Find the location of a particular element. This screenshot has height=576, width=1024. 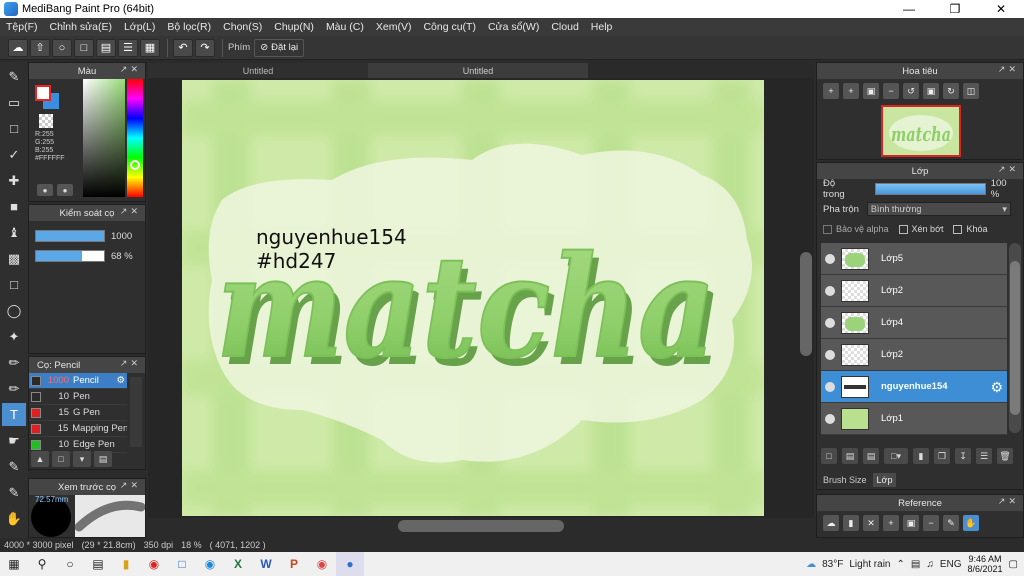

file-explorer-icon: ▮ is located at coordinates (126, 564).